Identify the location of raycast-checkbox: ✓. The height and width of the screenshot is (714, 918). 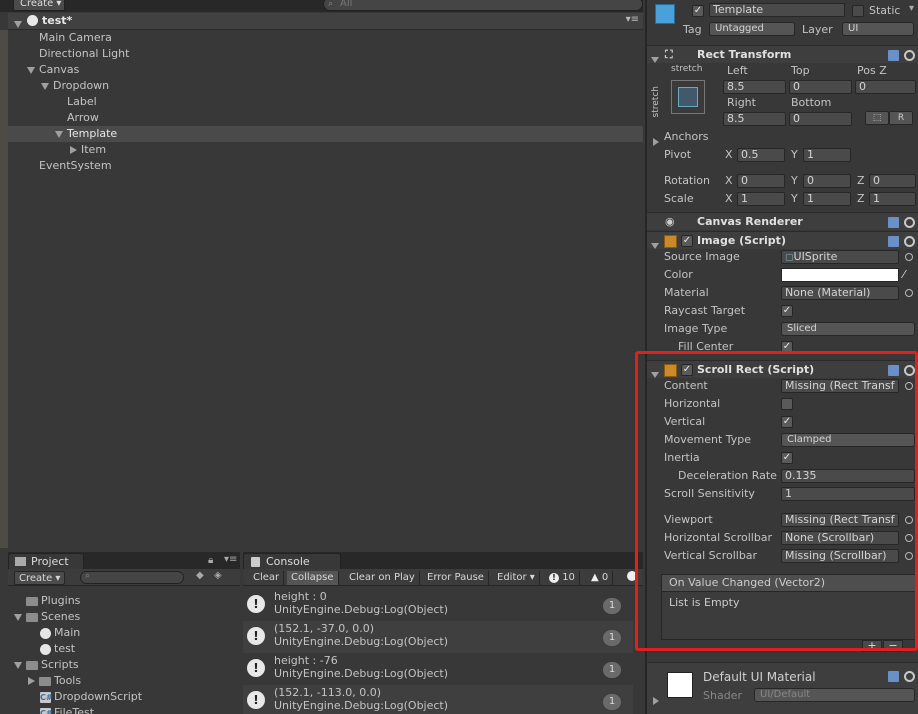
(787, 311).